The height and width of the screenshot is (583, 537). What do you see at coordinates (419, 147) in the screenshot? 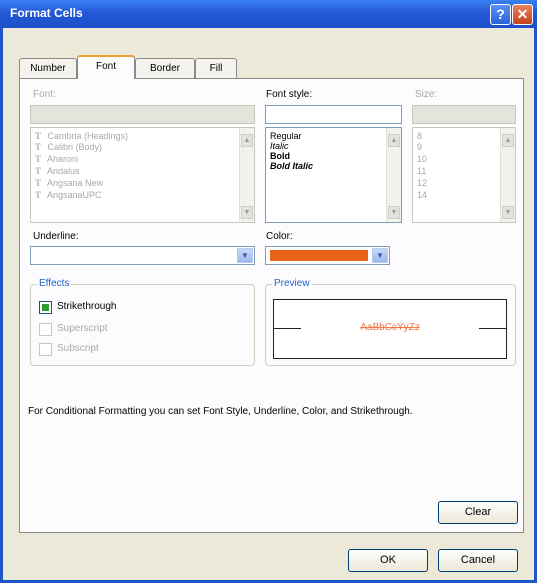
I see `list-item: 9` at bounding box center [419, 147].